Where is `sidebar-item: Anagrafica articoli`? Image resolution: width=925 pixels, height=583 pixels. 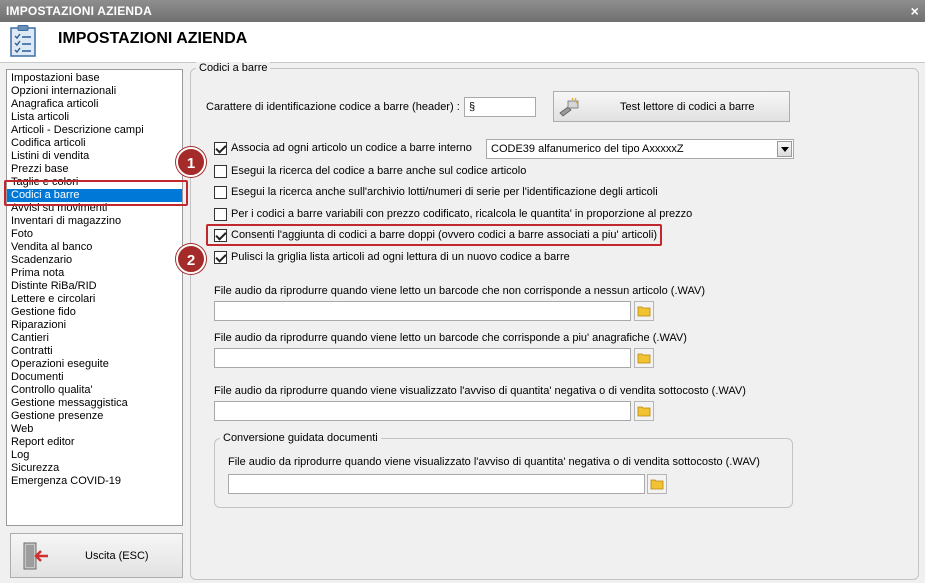 sidebar-item: Anagrafica articoli is located at coordinates (94, 104).